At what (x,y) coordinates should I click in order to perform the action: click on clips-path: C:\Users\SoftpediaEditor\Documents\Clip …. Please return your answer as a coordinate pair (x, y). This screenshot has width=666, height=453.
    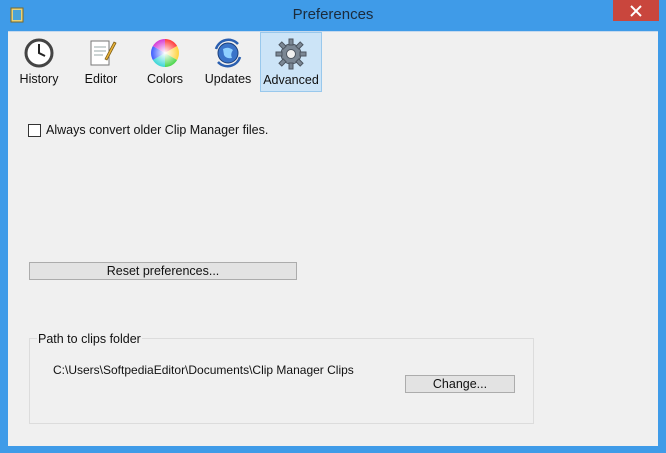
    Looking at the image, I should click on (203, 370).